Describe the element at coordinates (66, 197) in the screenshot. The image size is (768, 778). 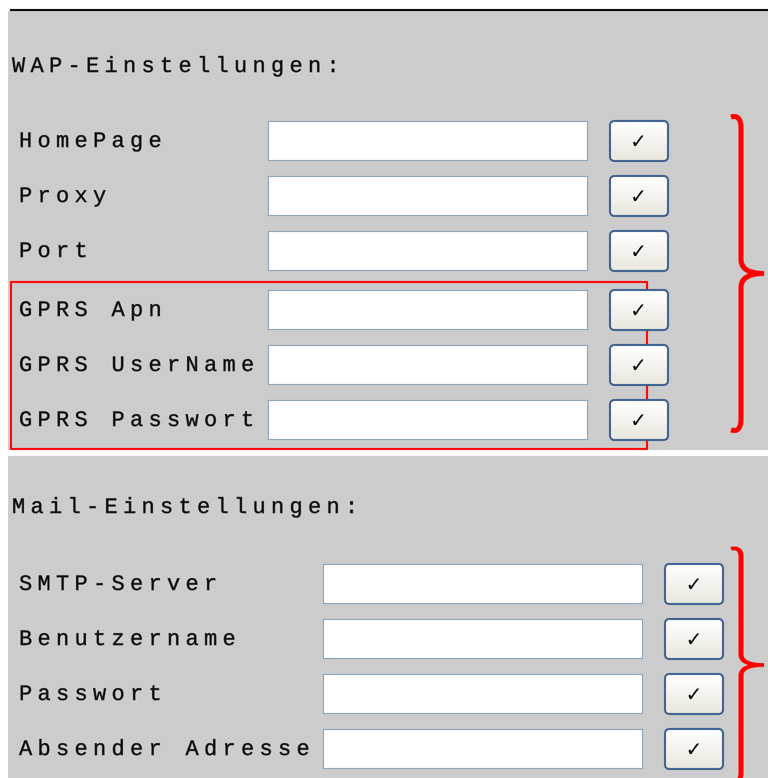
I see `field-label: Proxy` at that location.